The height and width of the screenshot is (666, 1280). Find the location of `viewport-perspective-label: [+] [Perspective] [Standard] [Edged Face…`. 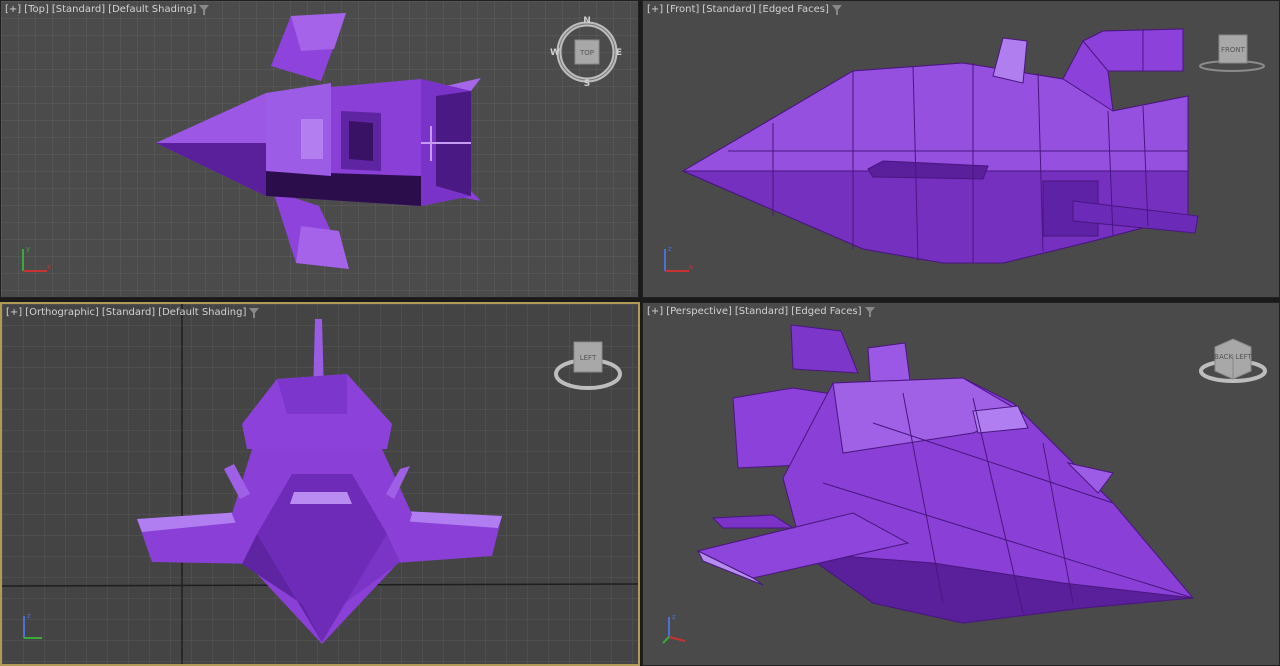

viewport-perspective-label: [+] [Perspective] [Standard] [Edged Face… is located at coordinates (761, 311).